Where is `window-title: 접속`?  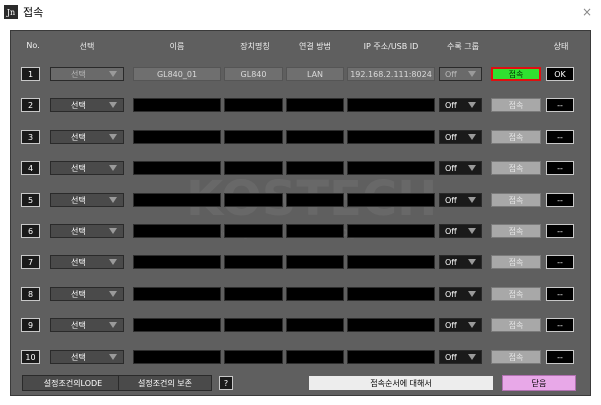 window-title: 접속 is located at coordinates (33, 12).